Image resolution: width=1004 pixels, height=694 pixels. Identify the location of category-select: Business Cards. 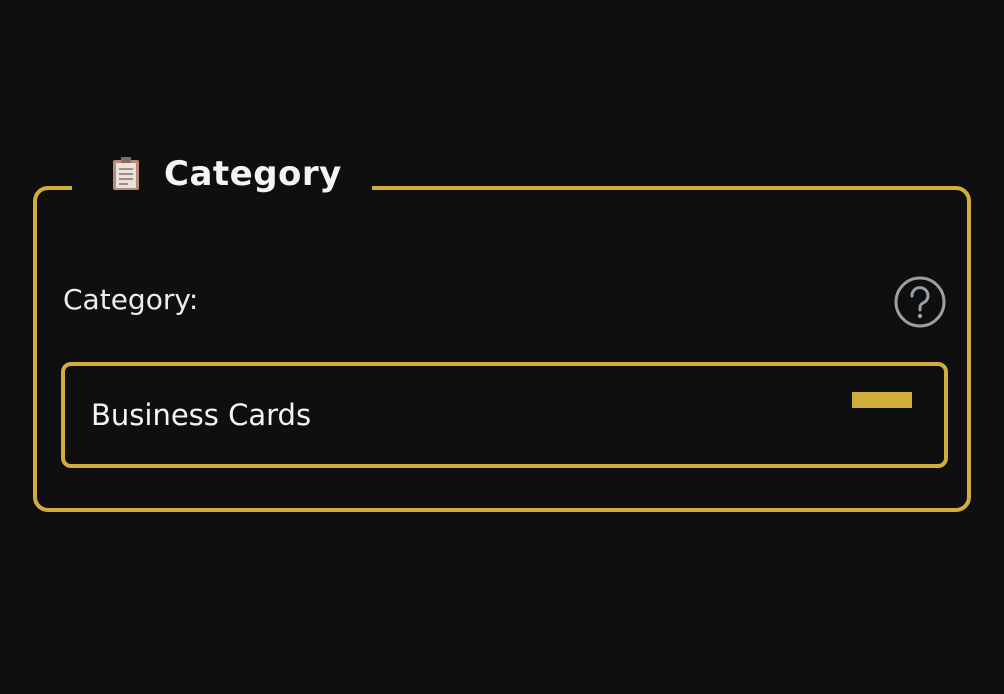
(504, 415).